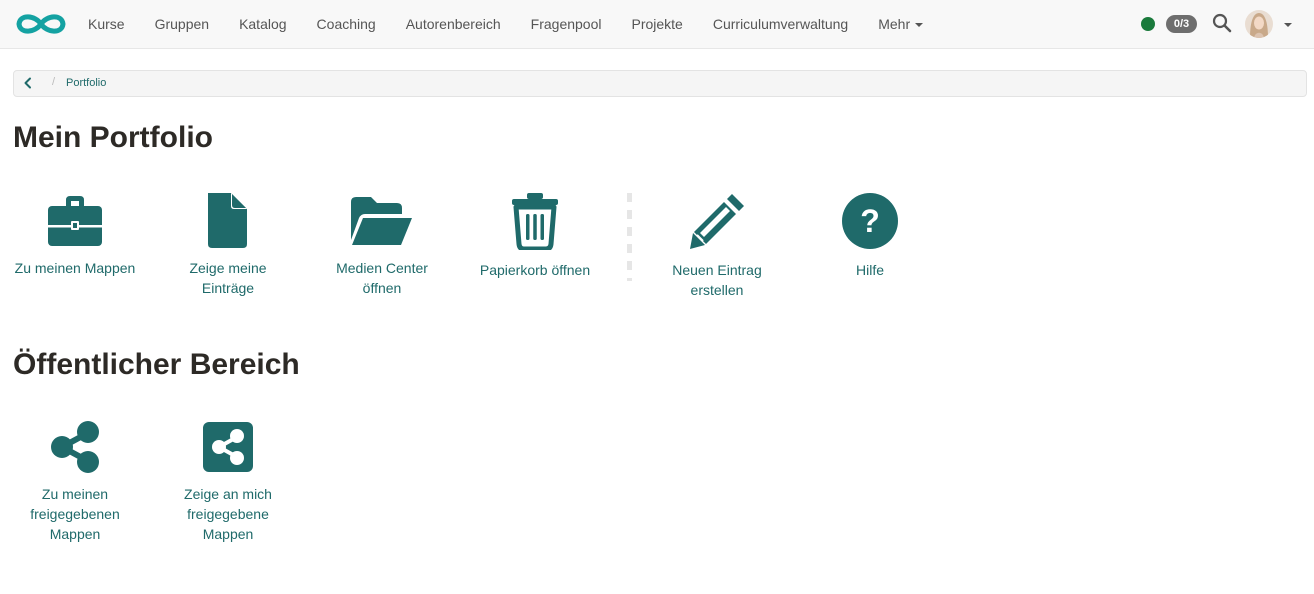  I want to click on tile-label: Zeige meine Einträge, so click(228, 278).